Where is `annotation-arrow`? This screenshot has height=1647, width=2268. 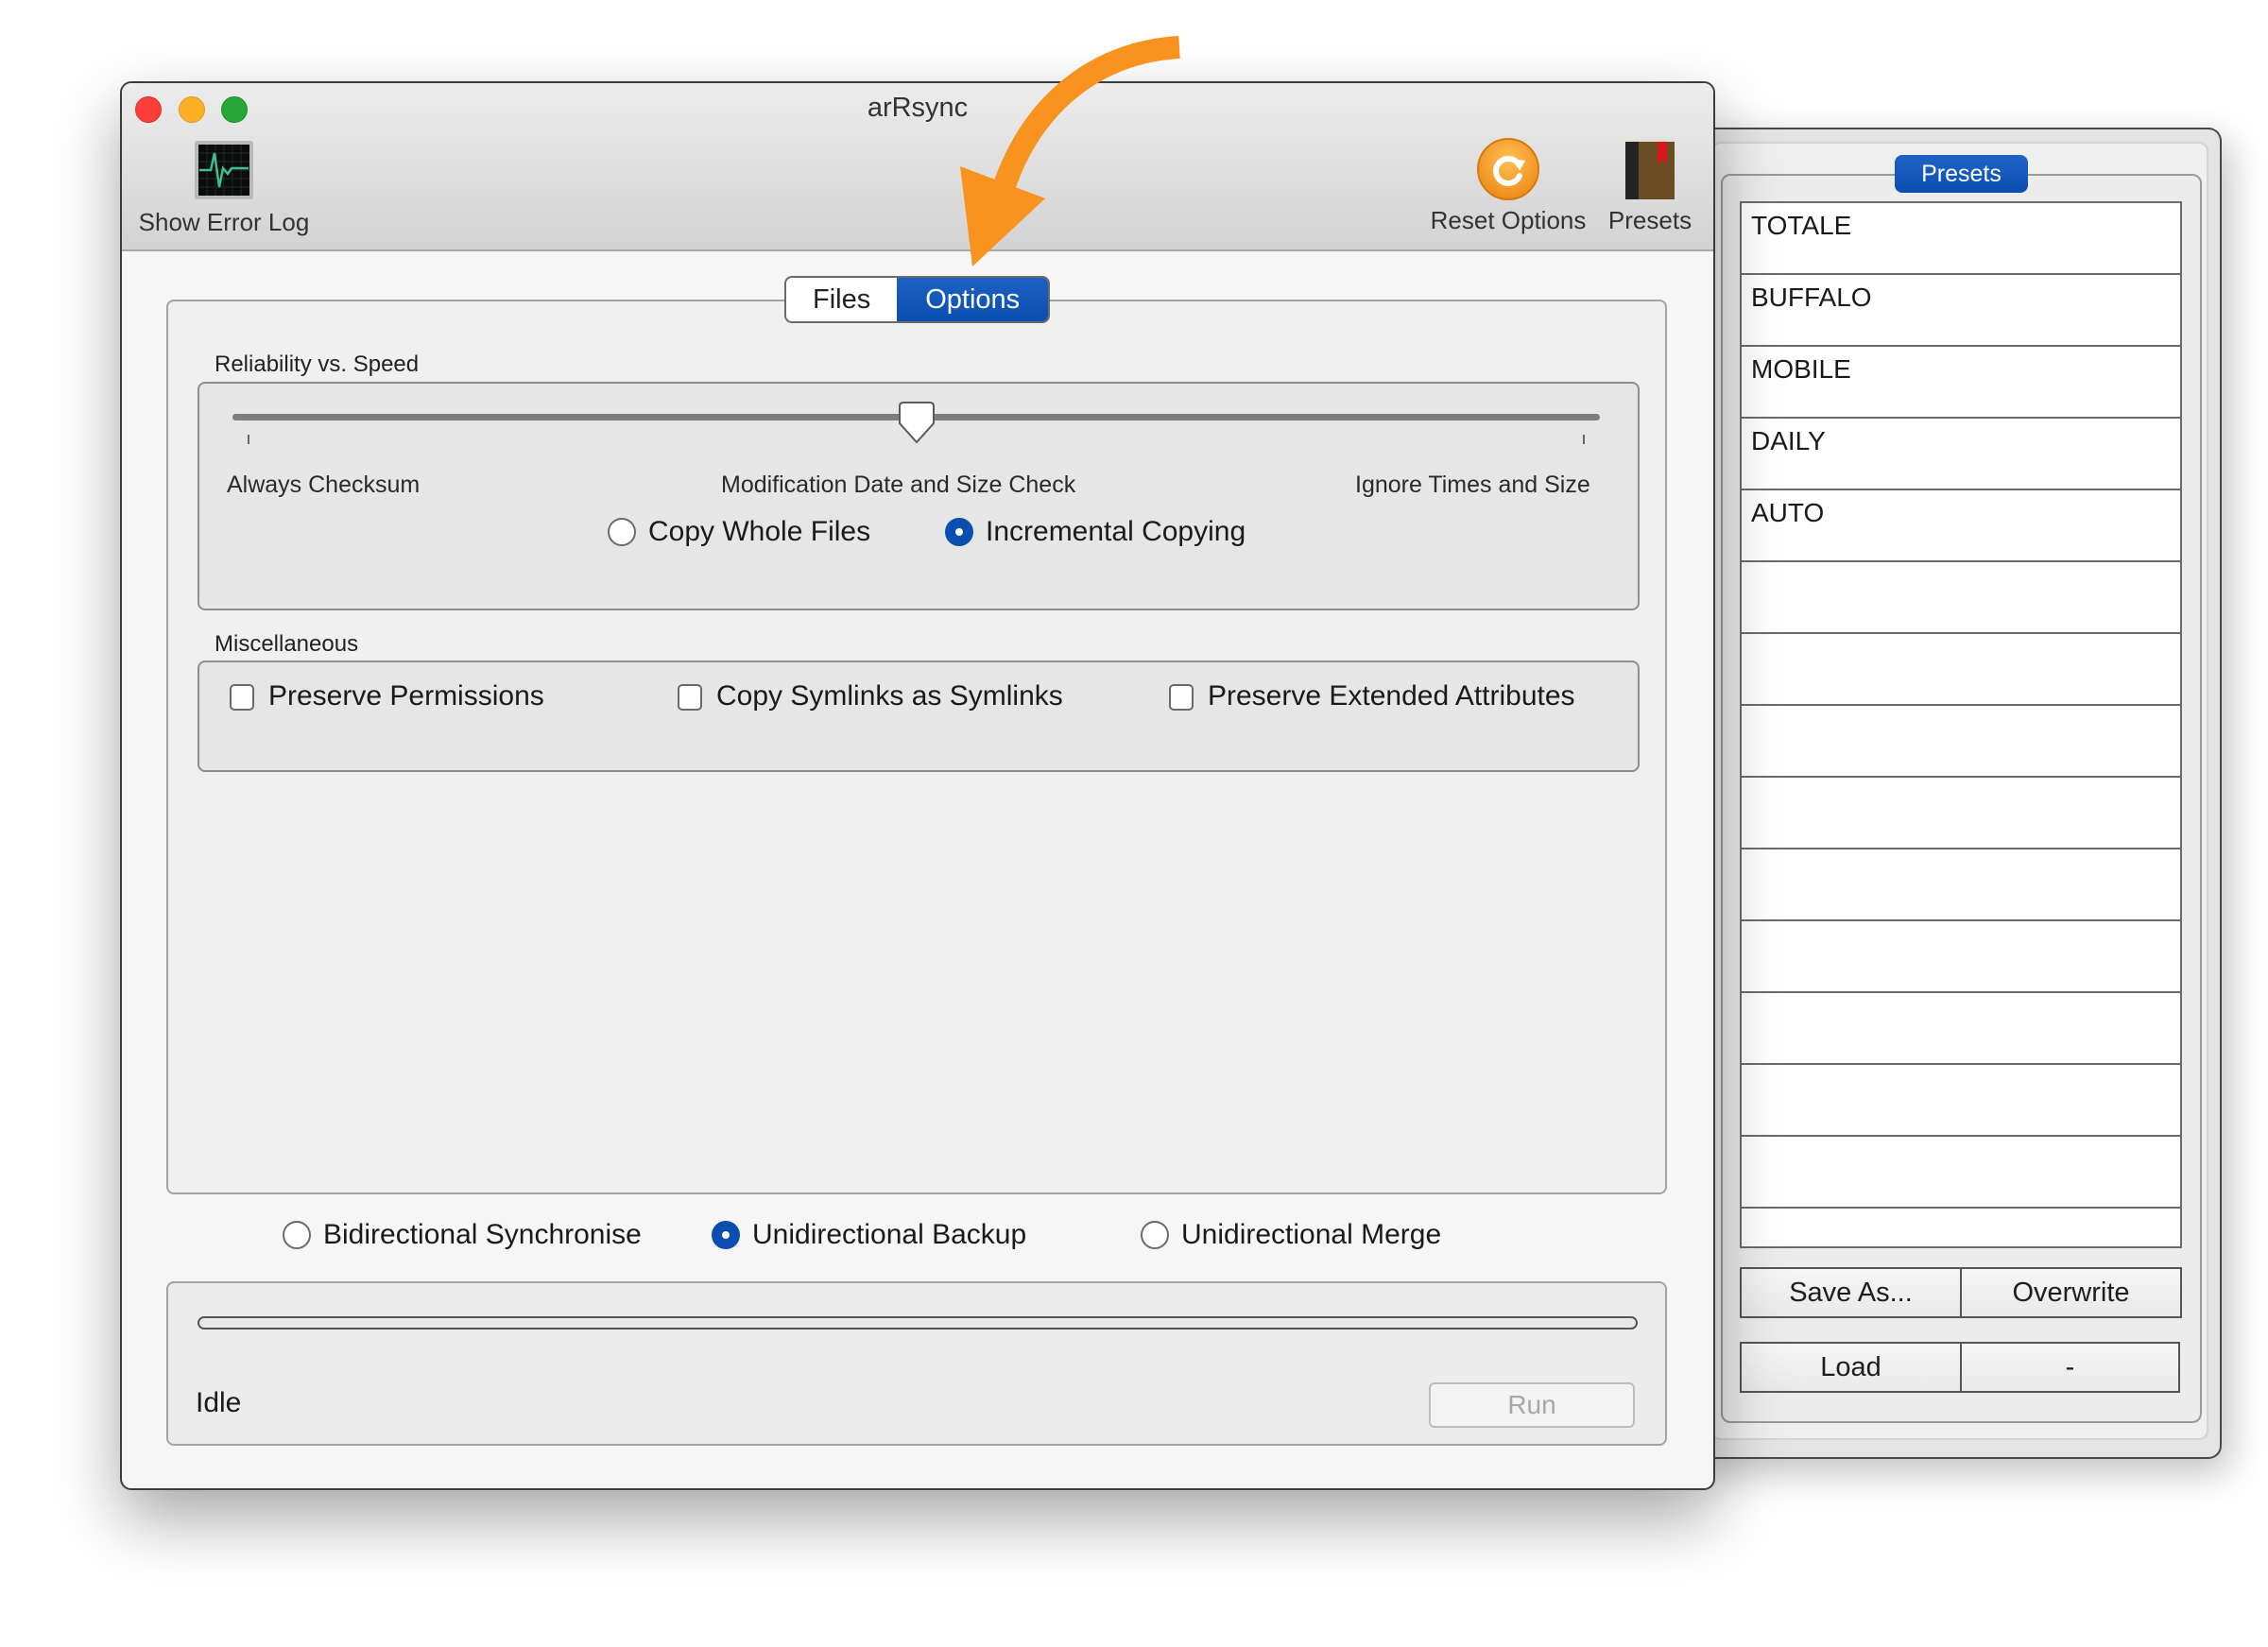 annotation-arrow is located at coordinates (1070, 151).